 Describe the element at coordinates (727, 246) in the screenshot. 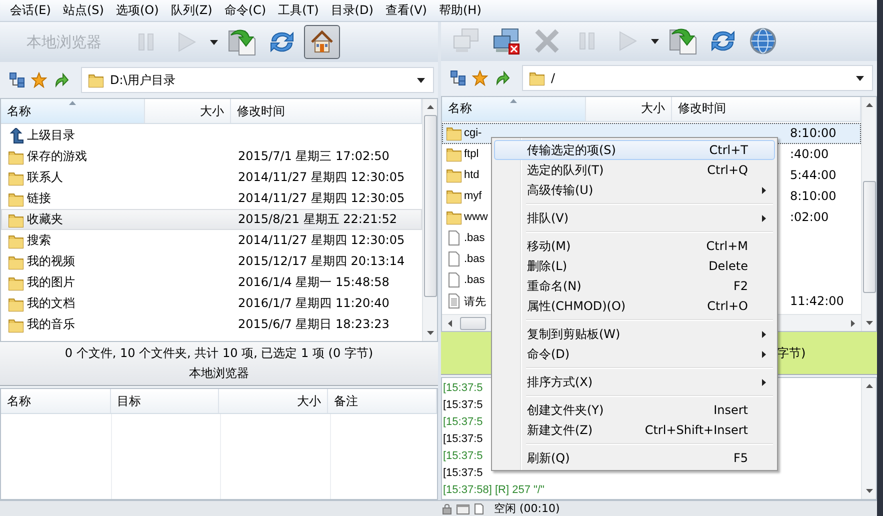

I see `shortcut-text: Ctrl+M` at that location.